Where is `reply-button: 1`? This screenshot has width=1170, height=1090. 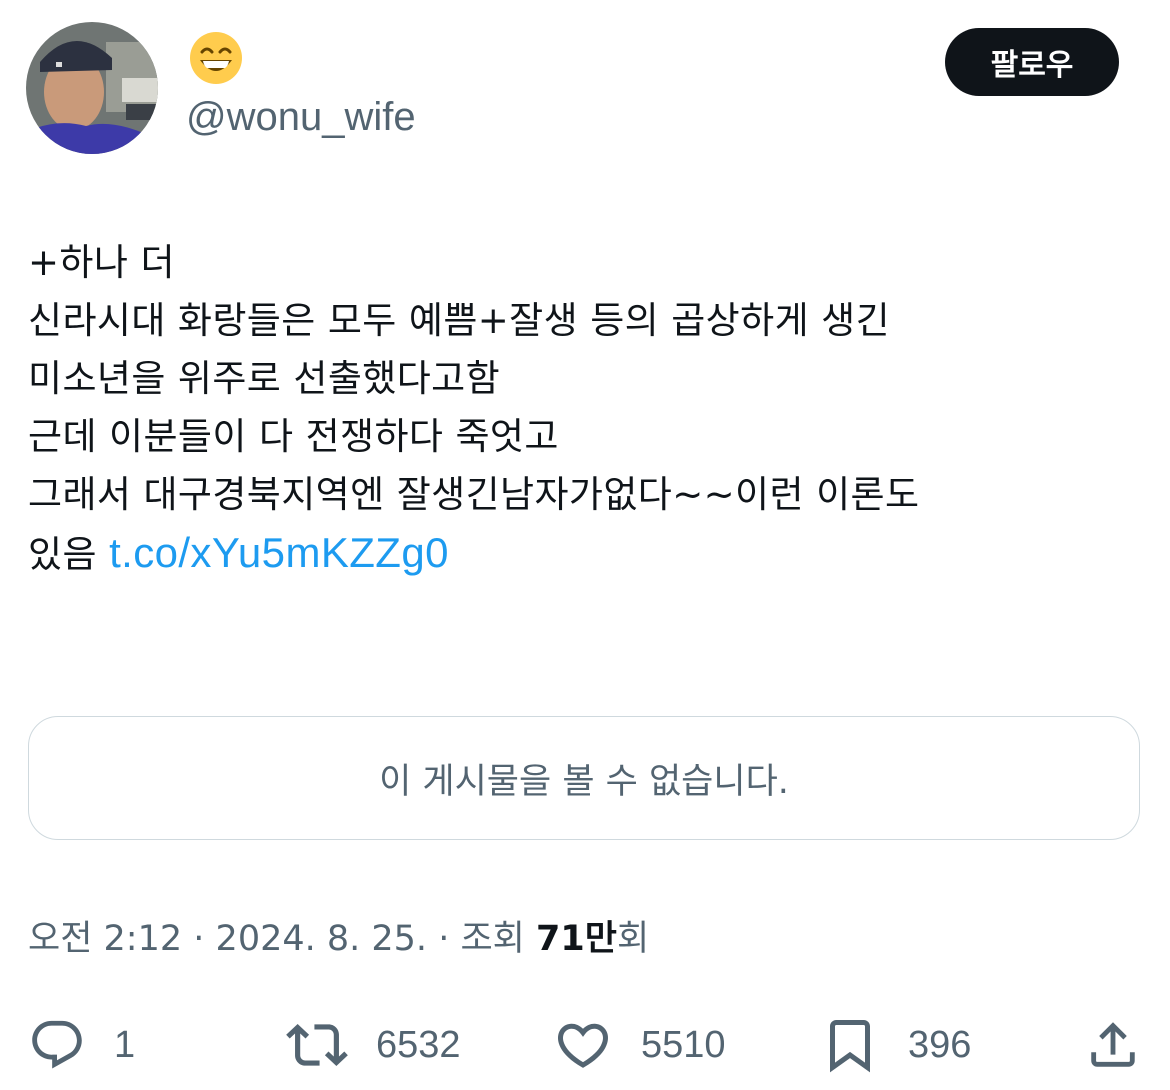 reply-button: 1 is located at coordinates (81, 1045).